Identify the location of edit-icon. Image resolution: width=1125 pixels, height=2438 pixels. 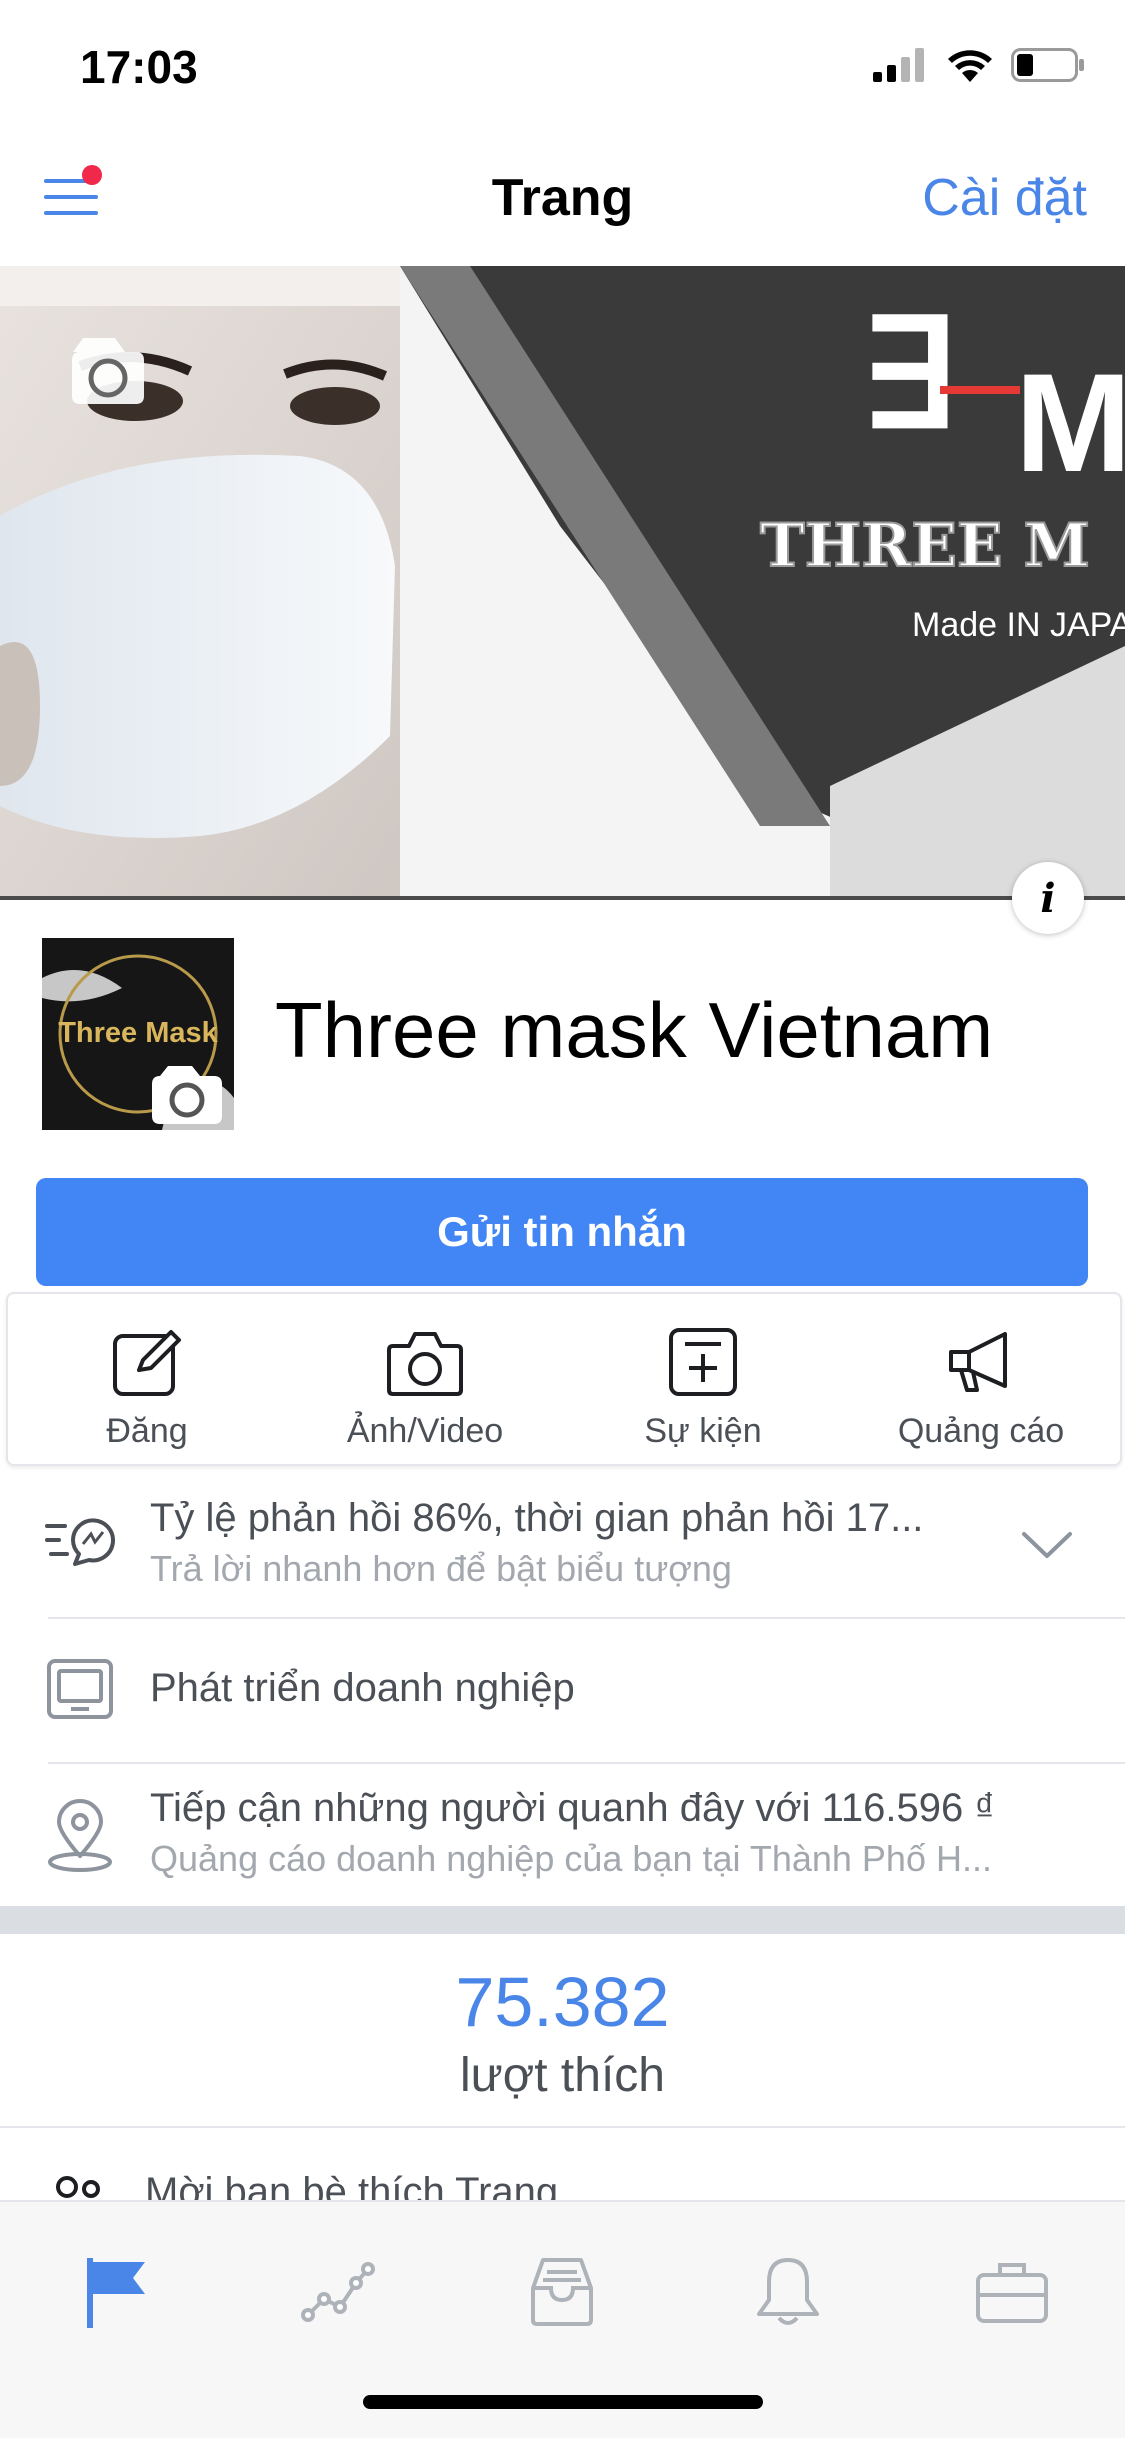
(147, 1363).